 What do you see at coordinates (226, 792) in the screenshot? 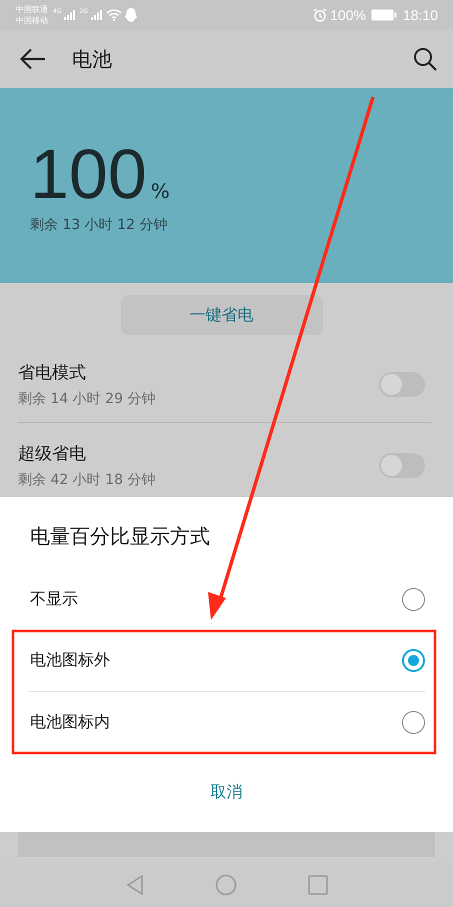
I see `cancel-button: 取消` at bounding box center [226, 792].